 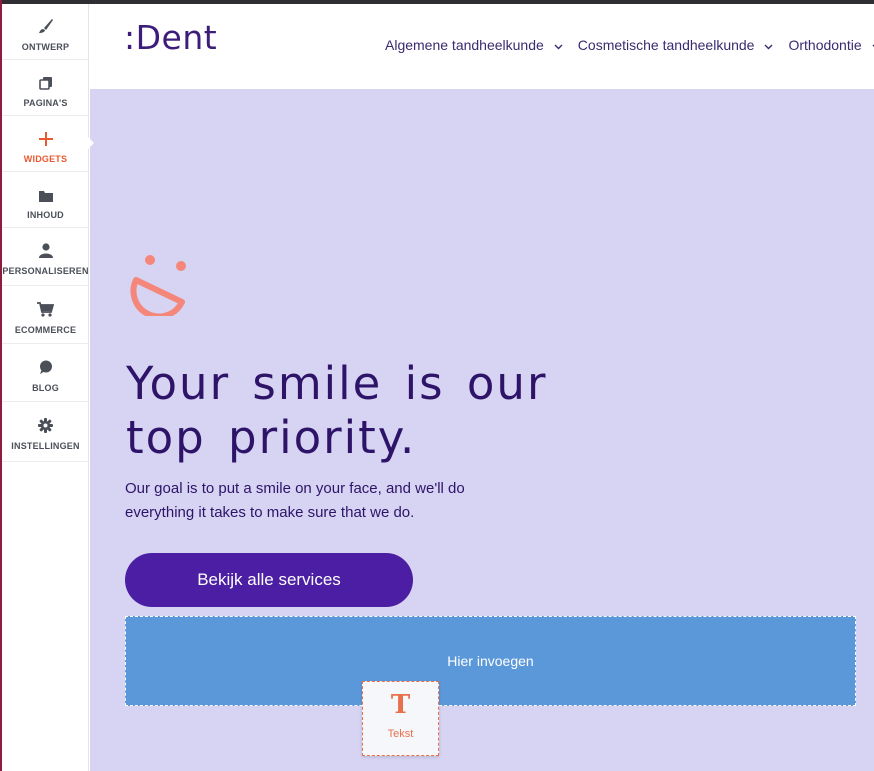 What do you see at coordinates (45, 191) in the screenshot?
I see `folder-icon` at bounding box center [45, 191].